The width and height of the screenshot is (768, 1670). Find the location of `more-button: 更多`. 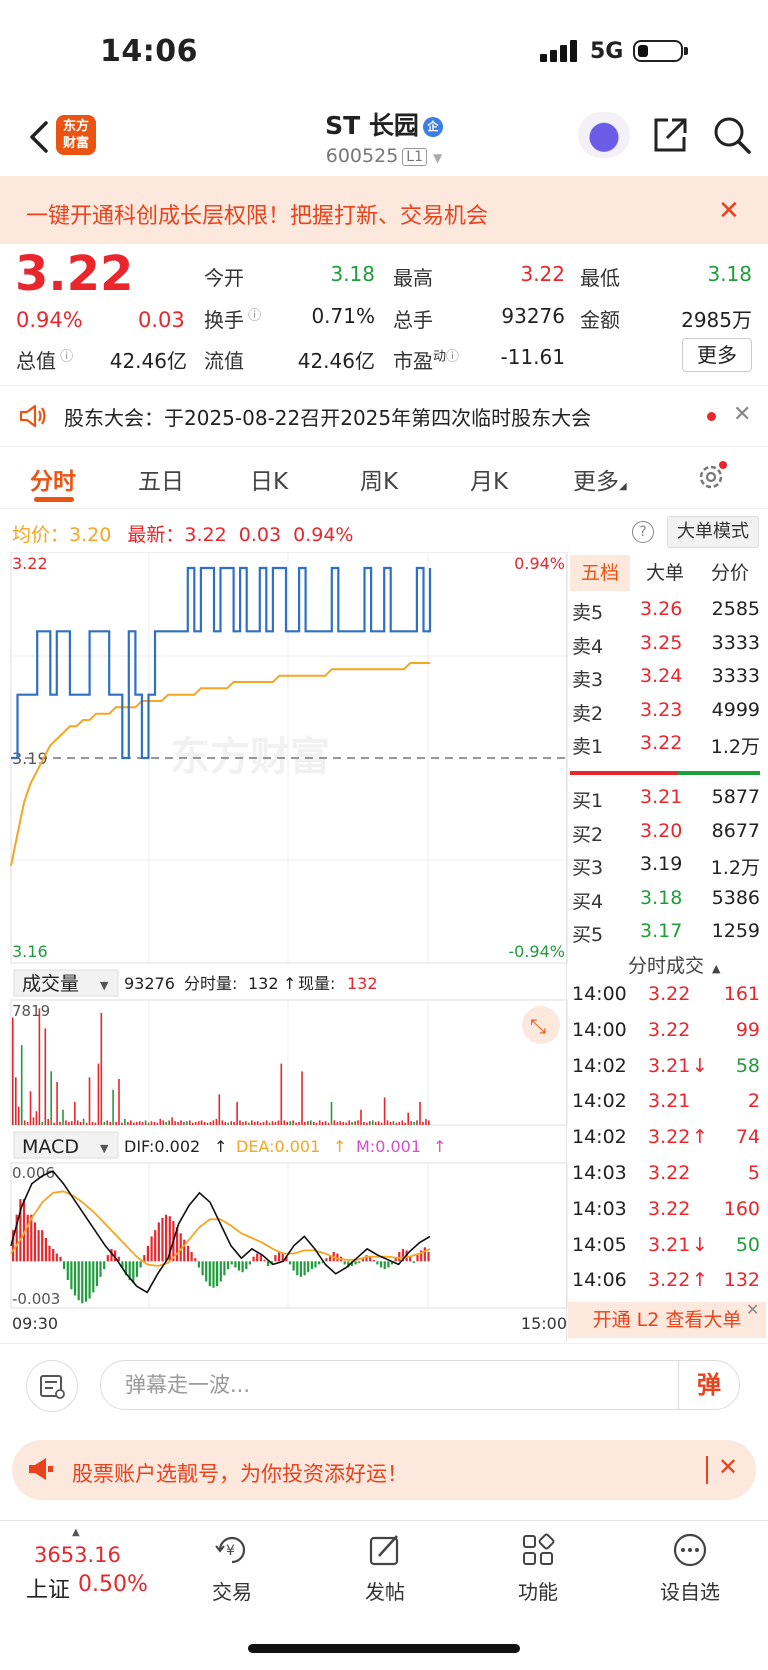

more-button: 更多 is located at coordinates (717, 355).